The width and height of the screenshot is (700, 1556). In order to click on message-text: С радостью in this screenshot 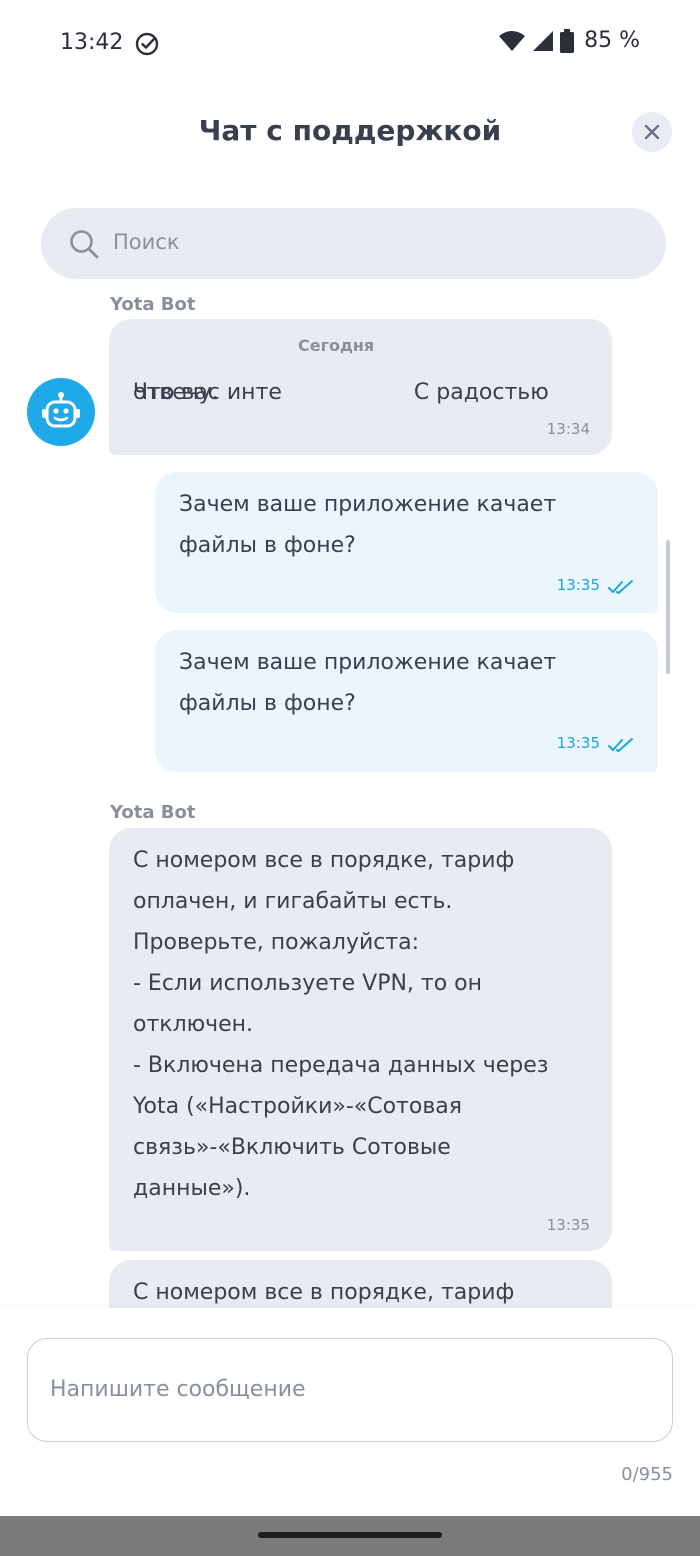, I will do `click(481, 392)`.